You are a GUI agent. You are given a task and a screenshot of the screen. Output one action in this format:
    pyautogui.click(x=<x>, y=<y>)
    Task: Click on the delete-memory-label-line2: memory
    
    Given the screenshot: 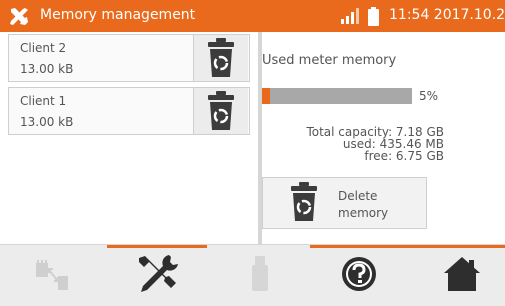 What is the action you would take?
    pyautogui.click(x=363, y=213)
    